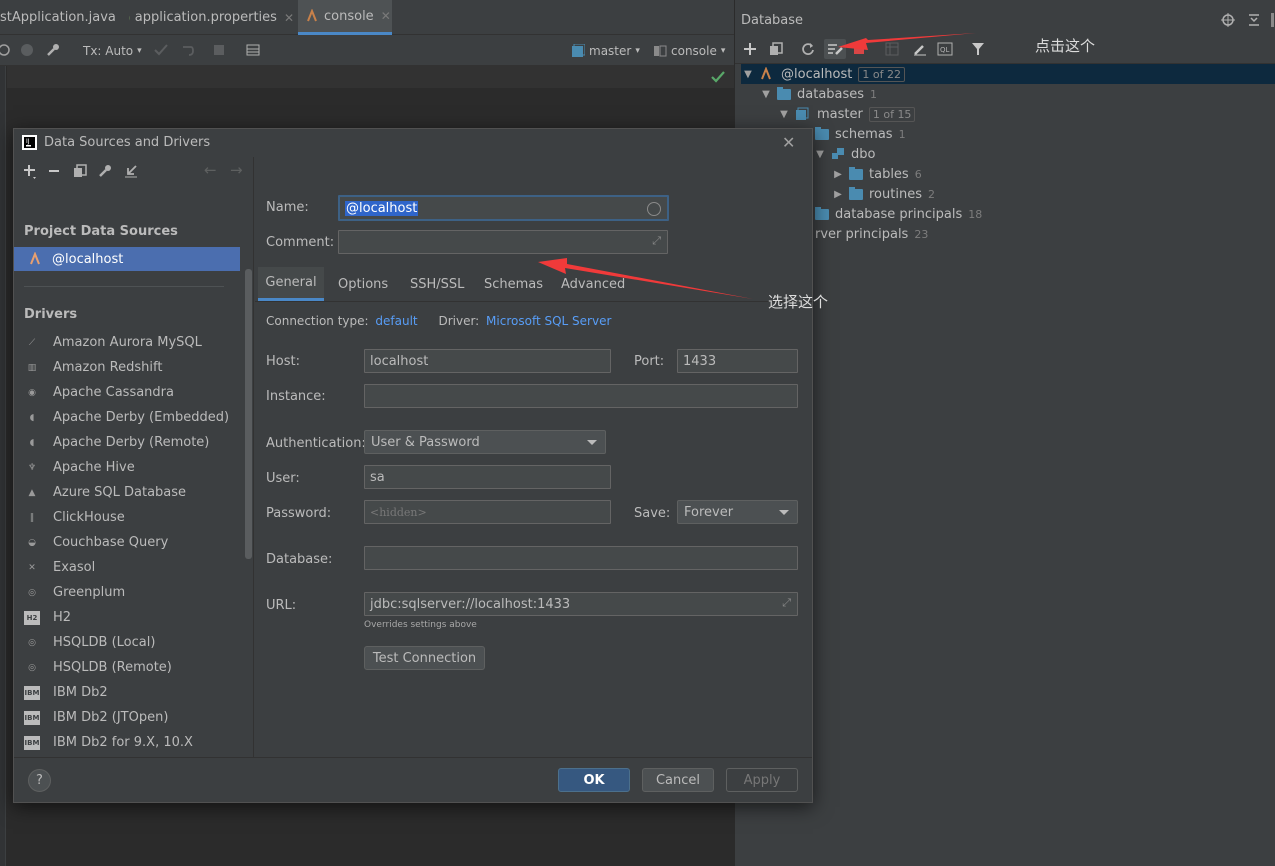 The width and height of the screenshot is (1275, 866). I want to click on tab-options: Options, so click(363, 284).